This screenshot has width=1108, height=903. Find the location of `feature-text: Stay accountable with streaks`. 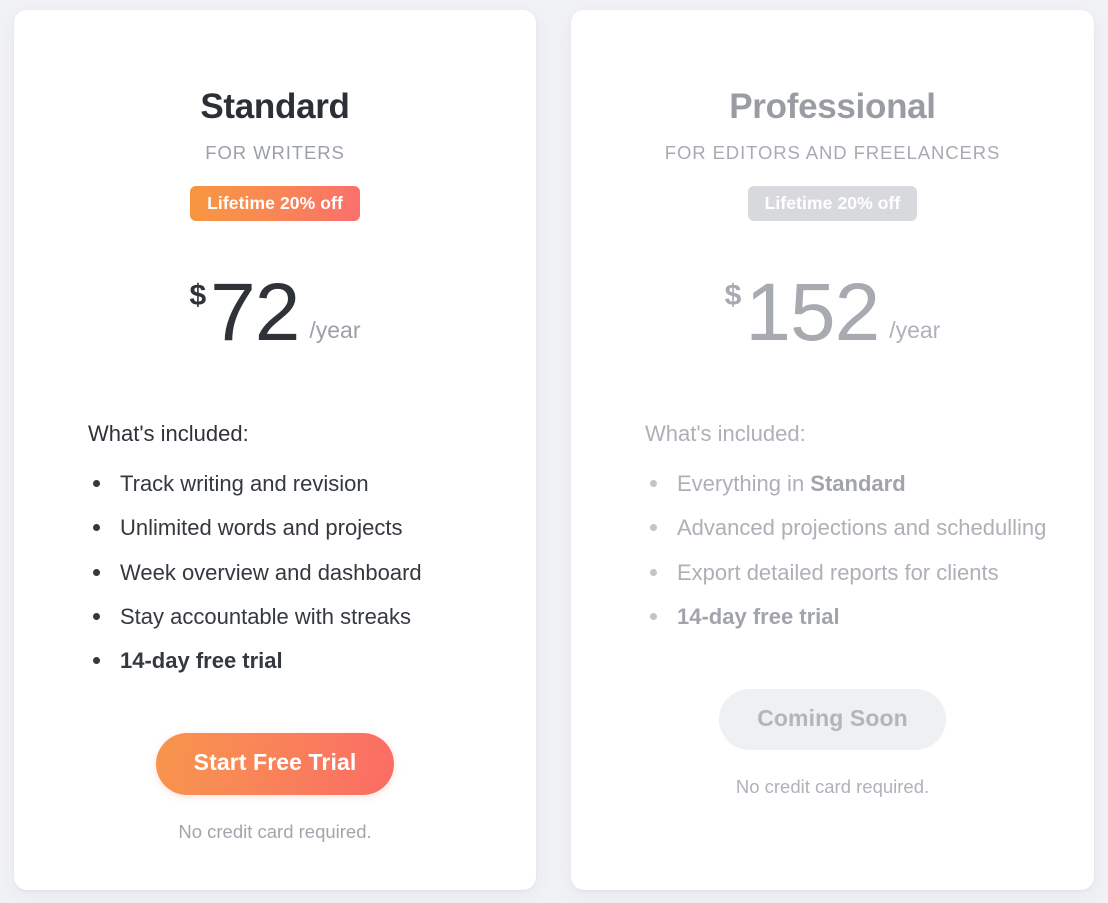

feature-text: Stay accountable with streaks is located at coordinates (266, 616).